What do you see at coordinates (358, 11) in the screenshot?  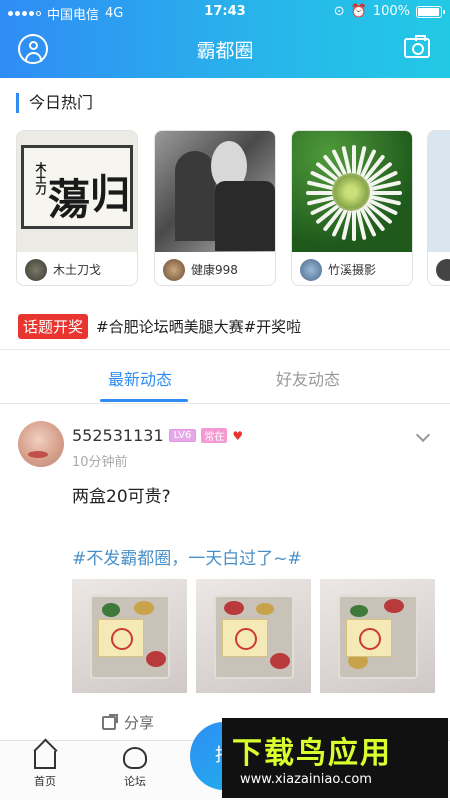 I see `alarm-icon: ⏰` at bounding box center [358, 11].